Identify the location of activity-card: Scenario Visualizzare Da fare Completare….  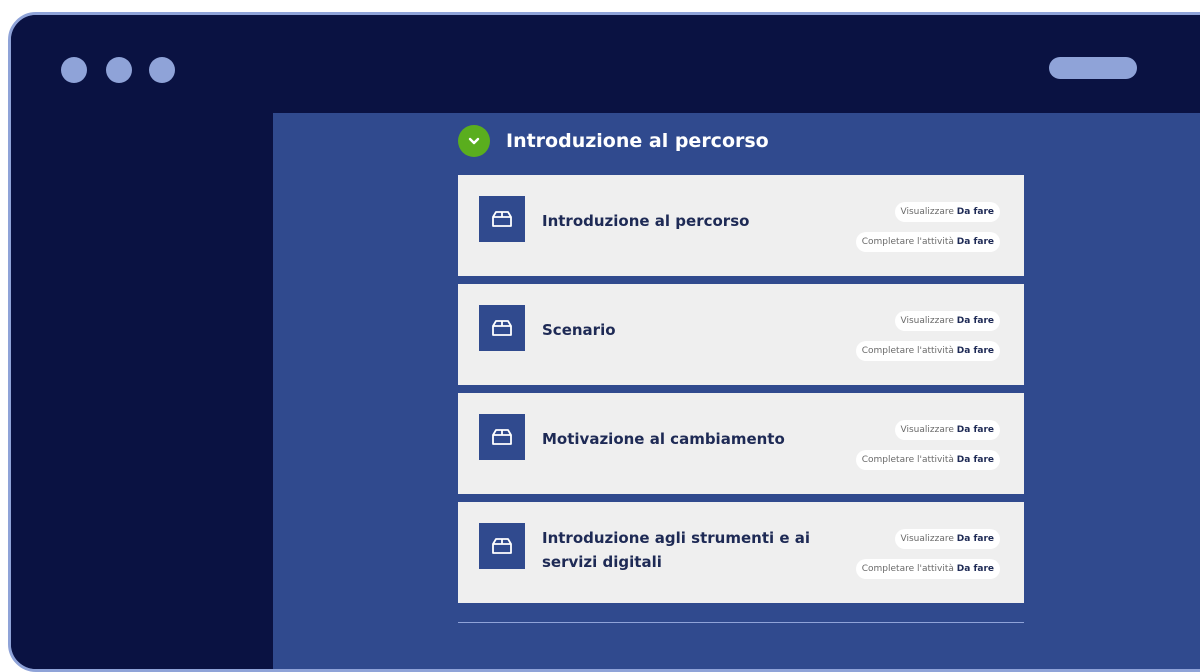
(741, 334).